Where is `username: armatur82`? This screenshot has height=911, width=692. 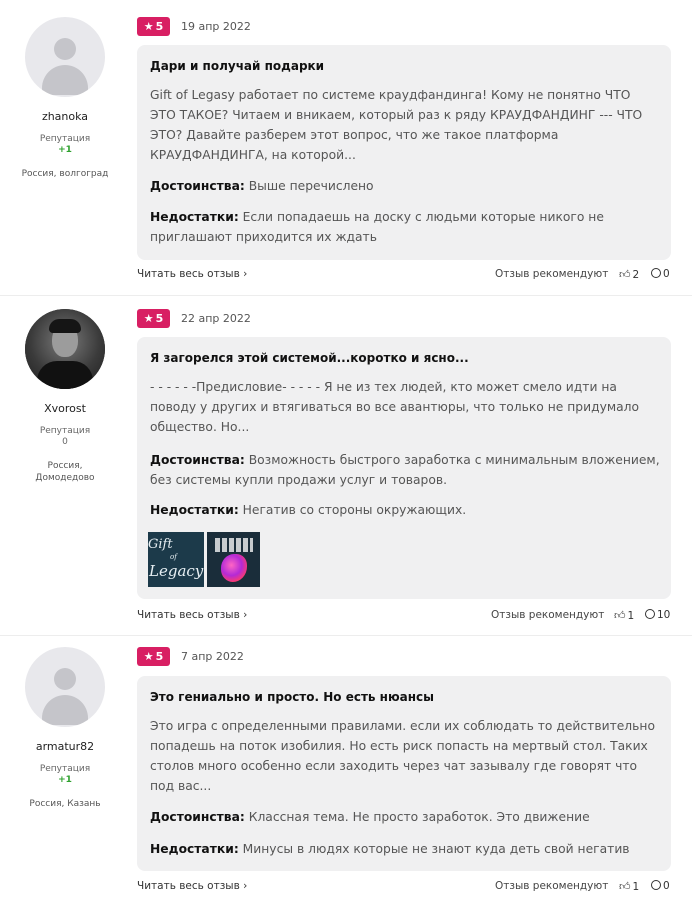 username: armatur82 is located at coordinates (65, 746).